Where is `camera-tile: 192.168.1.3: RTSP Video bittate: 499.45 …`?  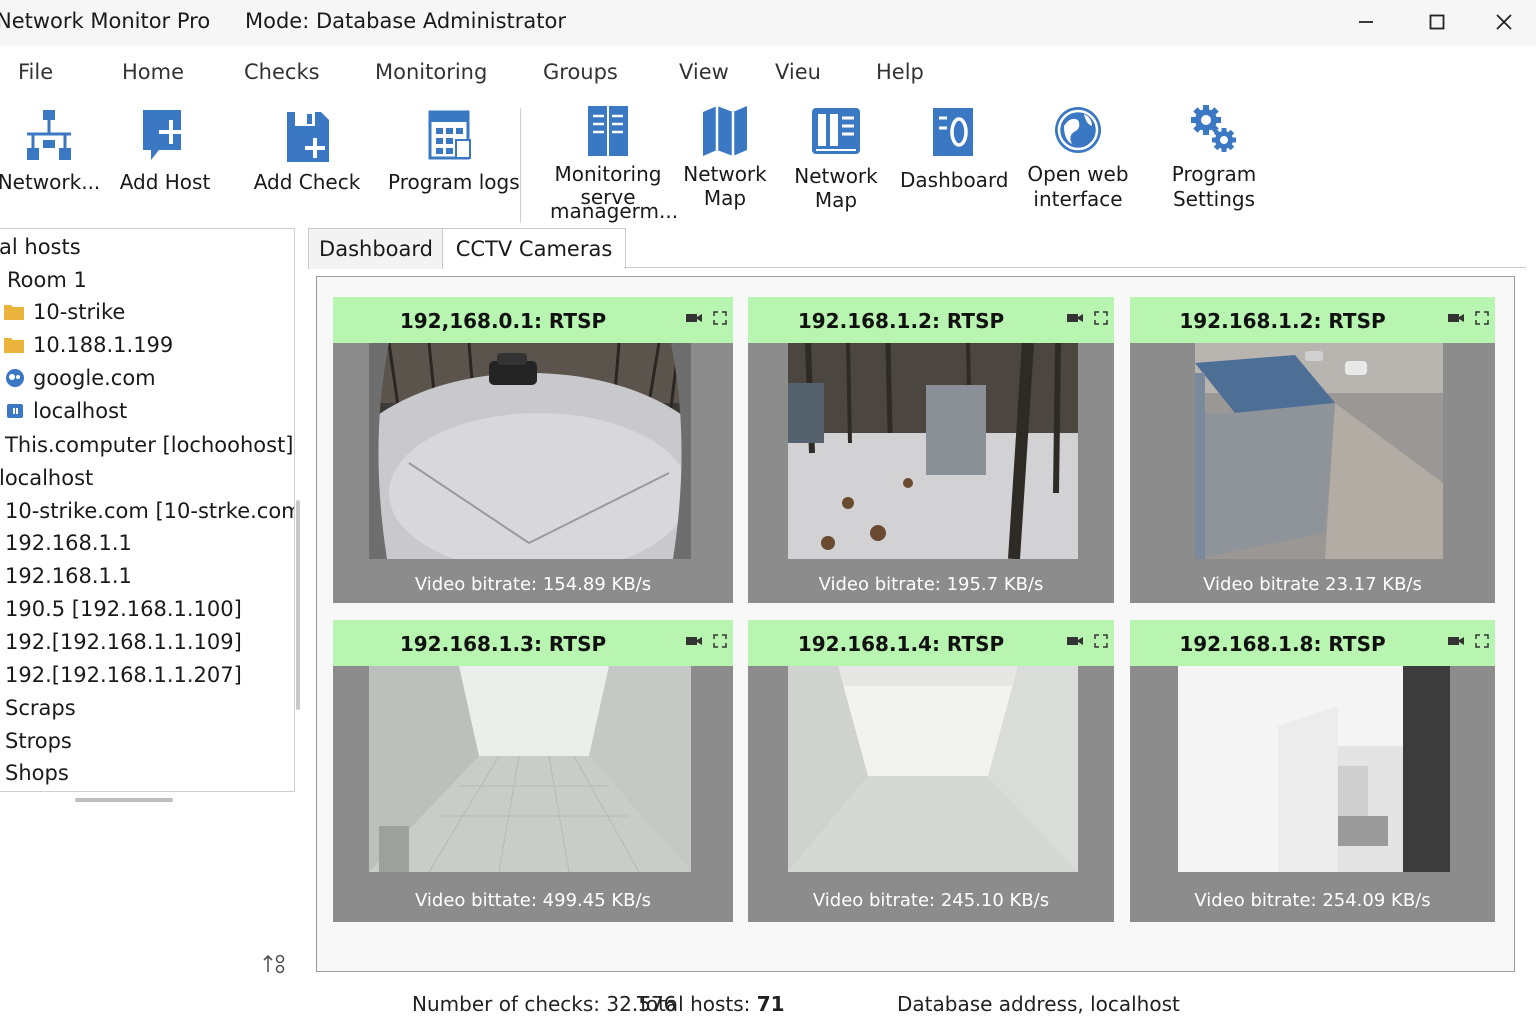
camera-tile: 192.168.1.3: RTSP Video bittate: 499.45 … is located at coordinates (533, 771).